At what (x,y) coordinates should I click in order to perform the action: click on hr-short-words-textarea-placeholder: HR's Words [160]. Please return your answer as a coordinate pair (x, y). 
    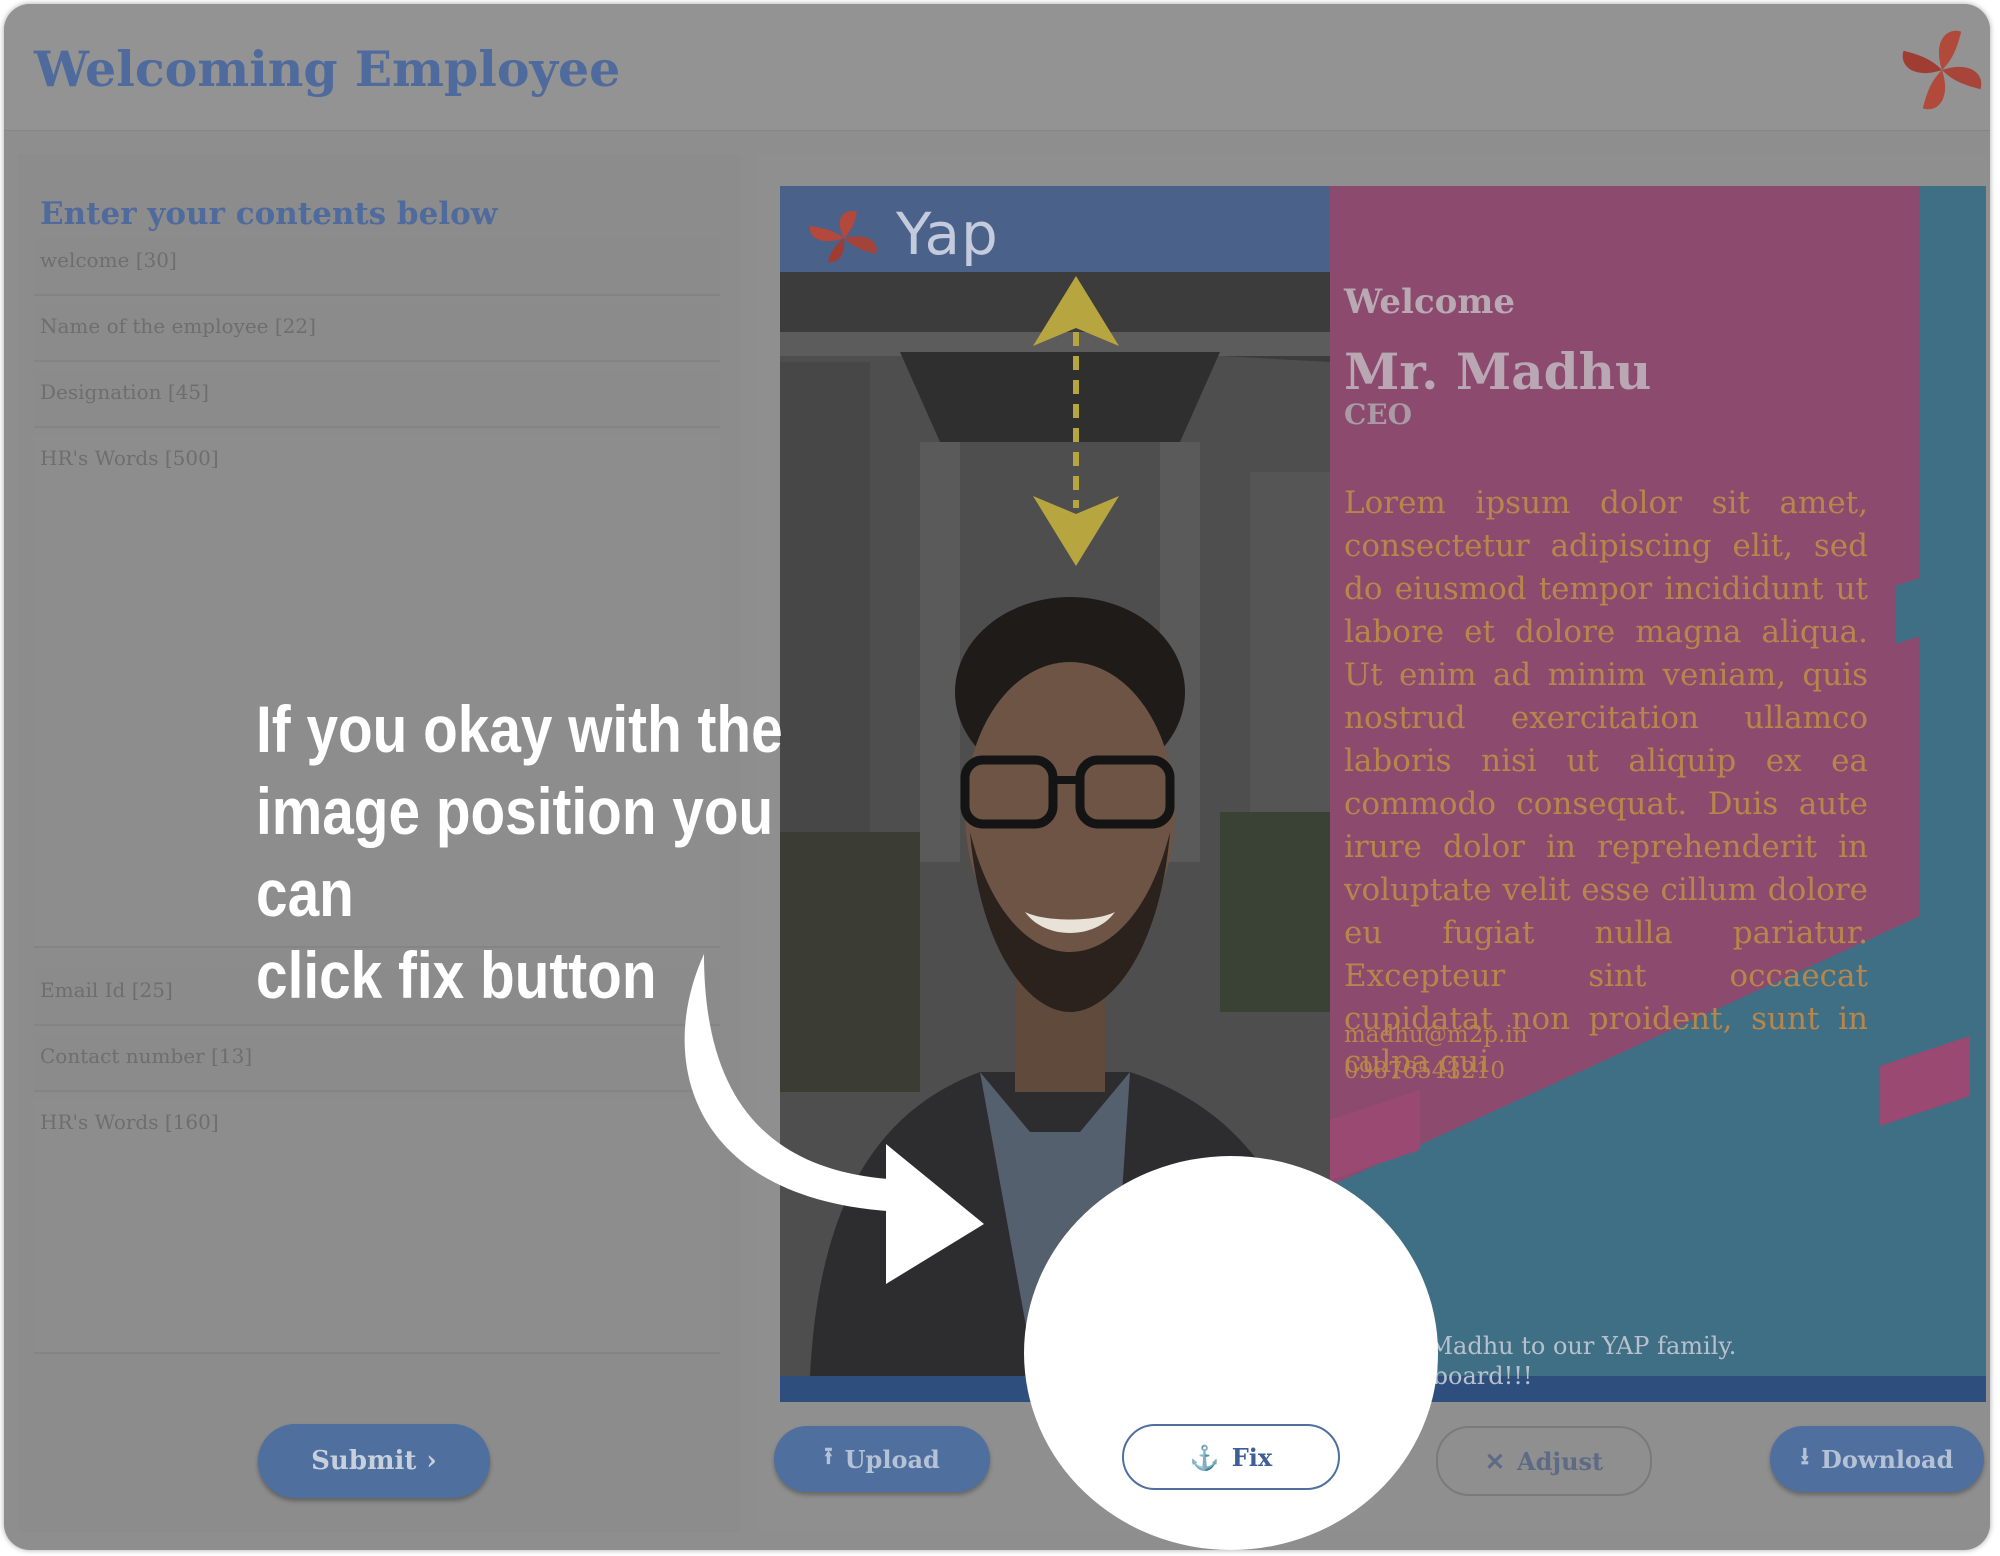
    Looking at the image, I should click on (129, 1122).